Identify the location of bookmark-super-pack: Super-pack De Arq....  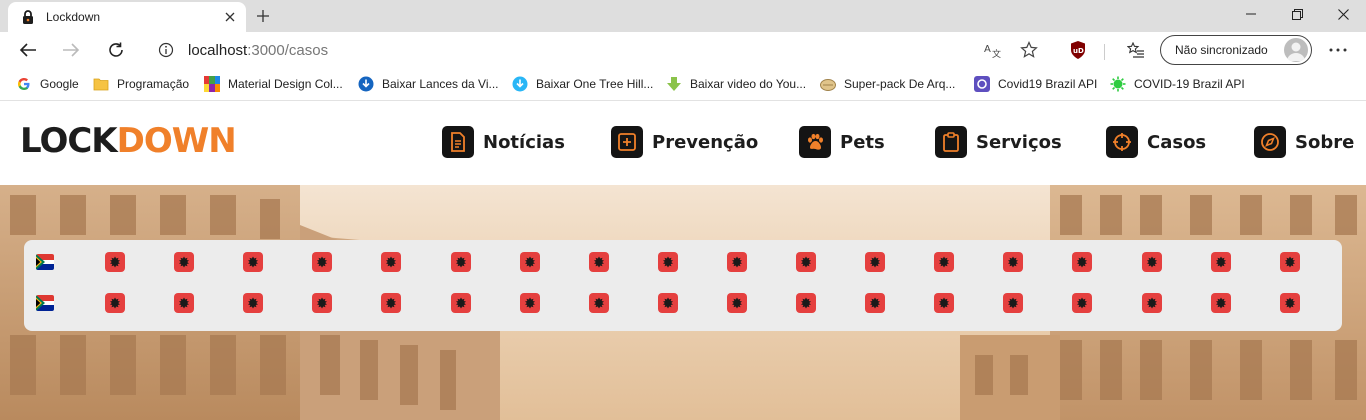
(887, 84).